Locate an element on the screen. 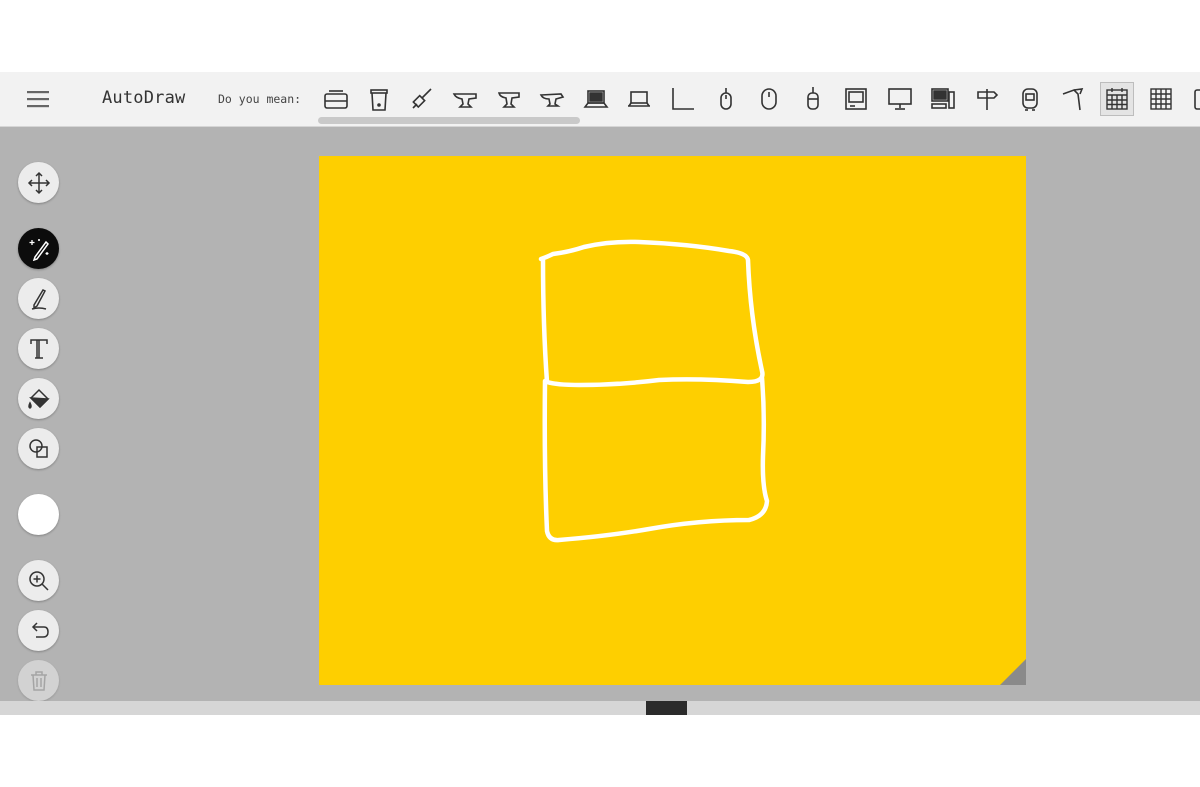 The image size is (1200, 787). user-drawing is located at coordinates (654, 391).